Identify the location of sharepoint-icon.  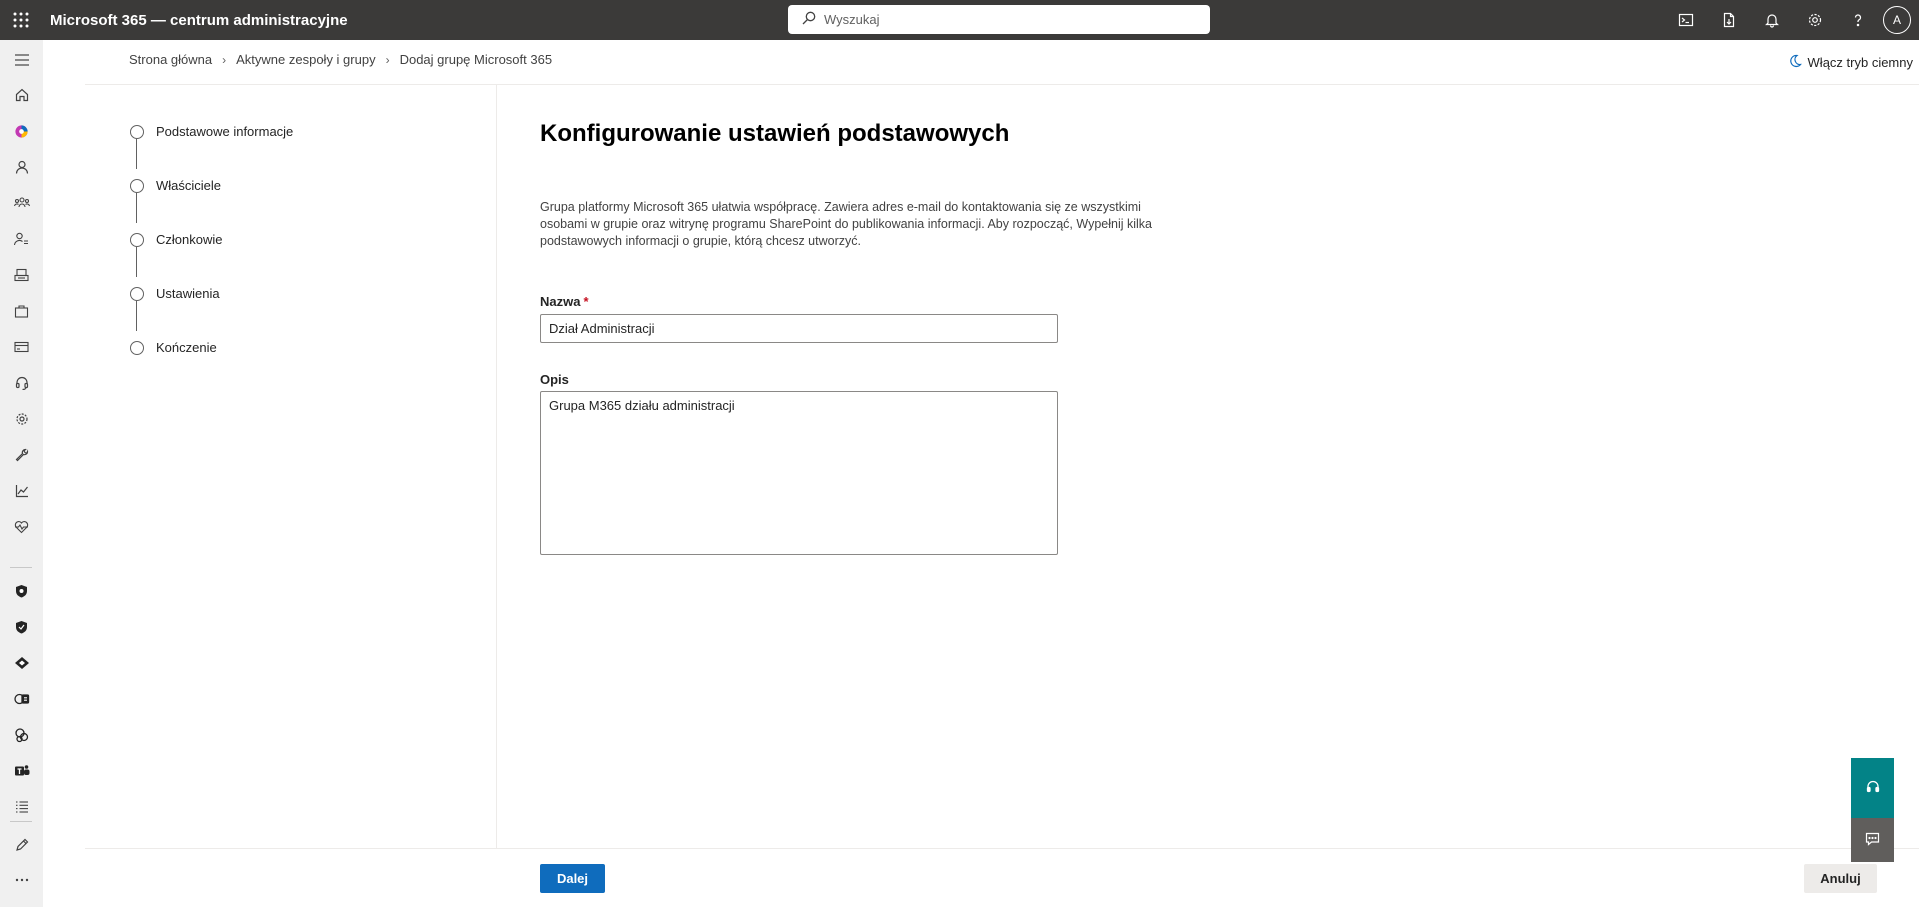
(21, 735).